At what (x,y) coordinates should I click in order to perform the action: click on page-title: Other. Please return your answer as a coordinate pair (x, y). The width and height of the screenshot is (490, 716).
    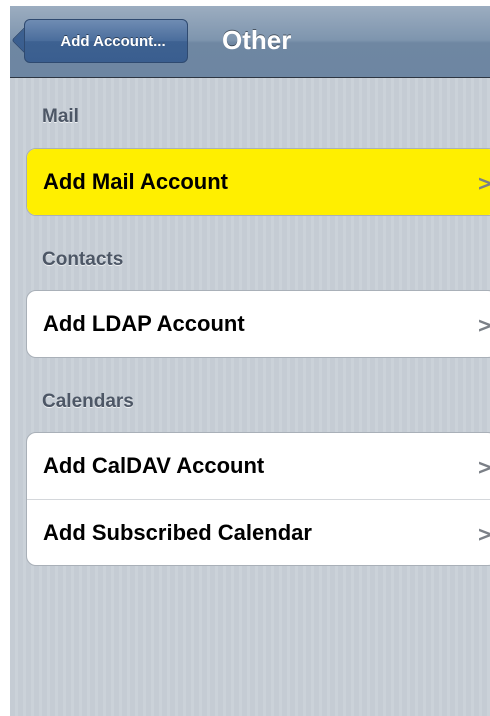
    Looking at the image, I should click on (257, 40).